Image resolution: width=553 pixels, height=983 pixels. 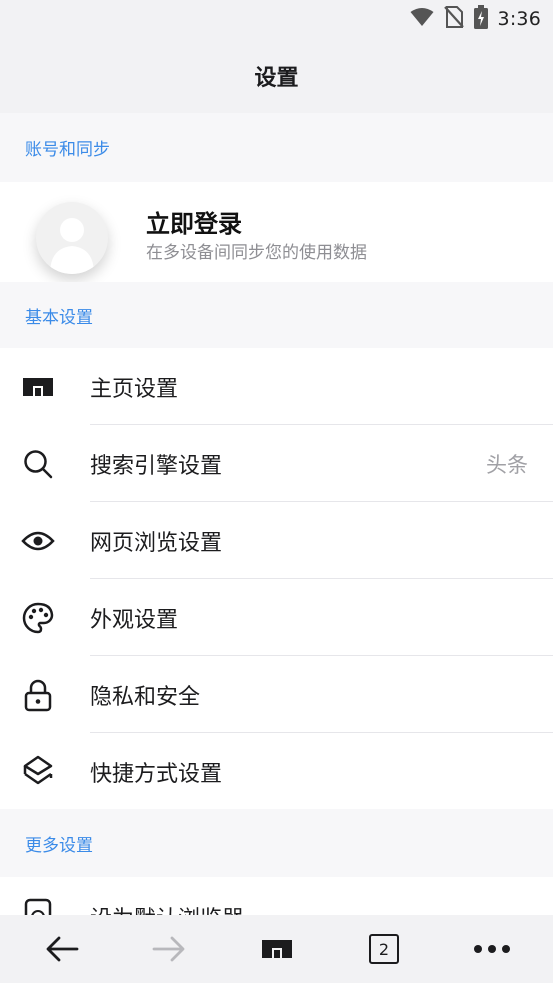 I want to click on no-sim-icon, so click(x=453, y=19).